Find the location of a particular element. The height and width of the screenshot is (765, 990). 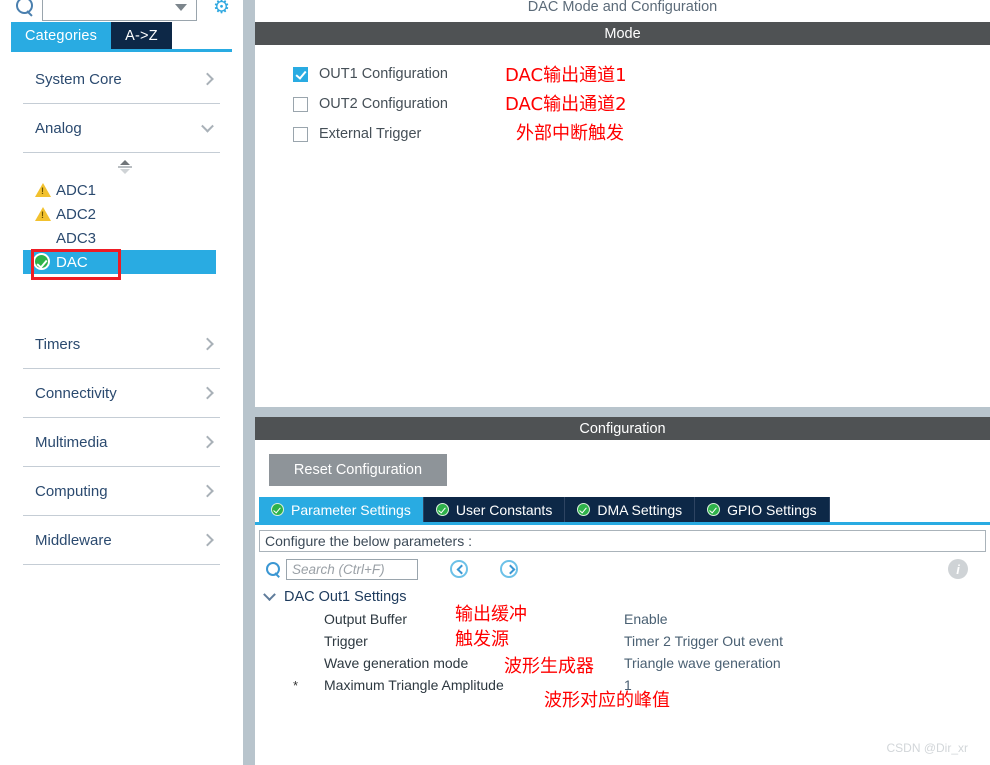

sidebar-item-adc2: ADC2 is located at coordinates (119, 214).